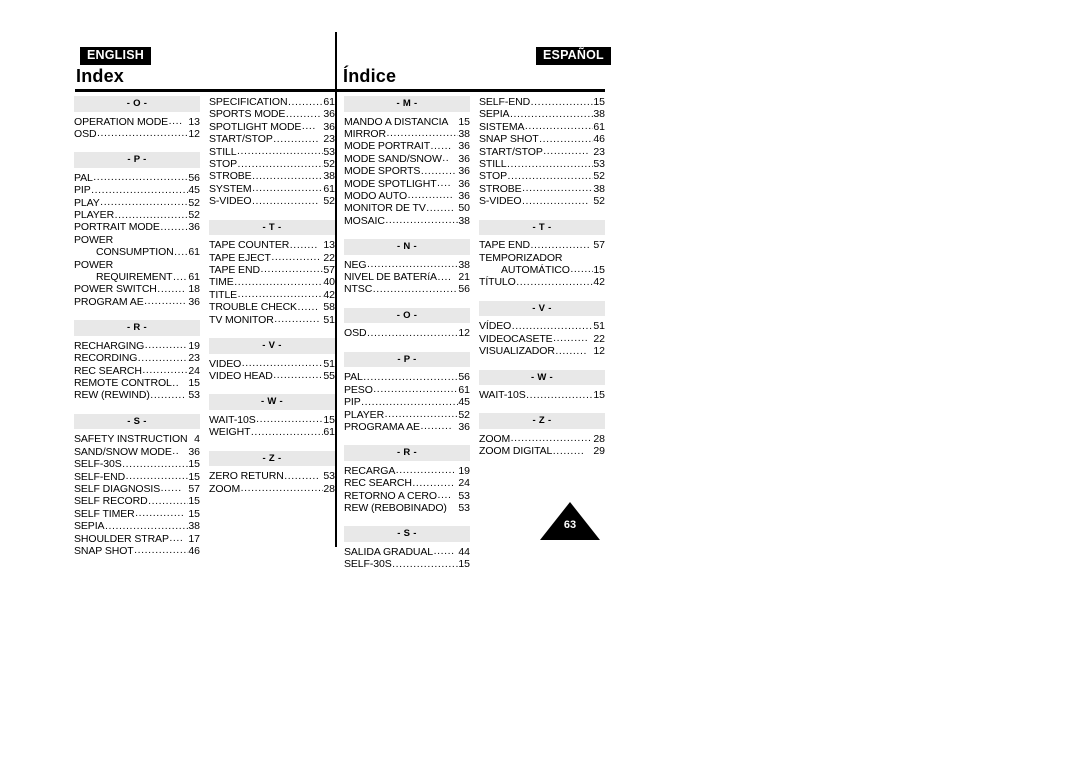  I want to click on index-entry: PLAYER...................... 52, so click(407, 414).